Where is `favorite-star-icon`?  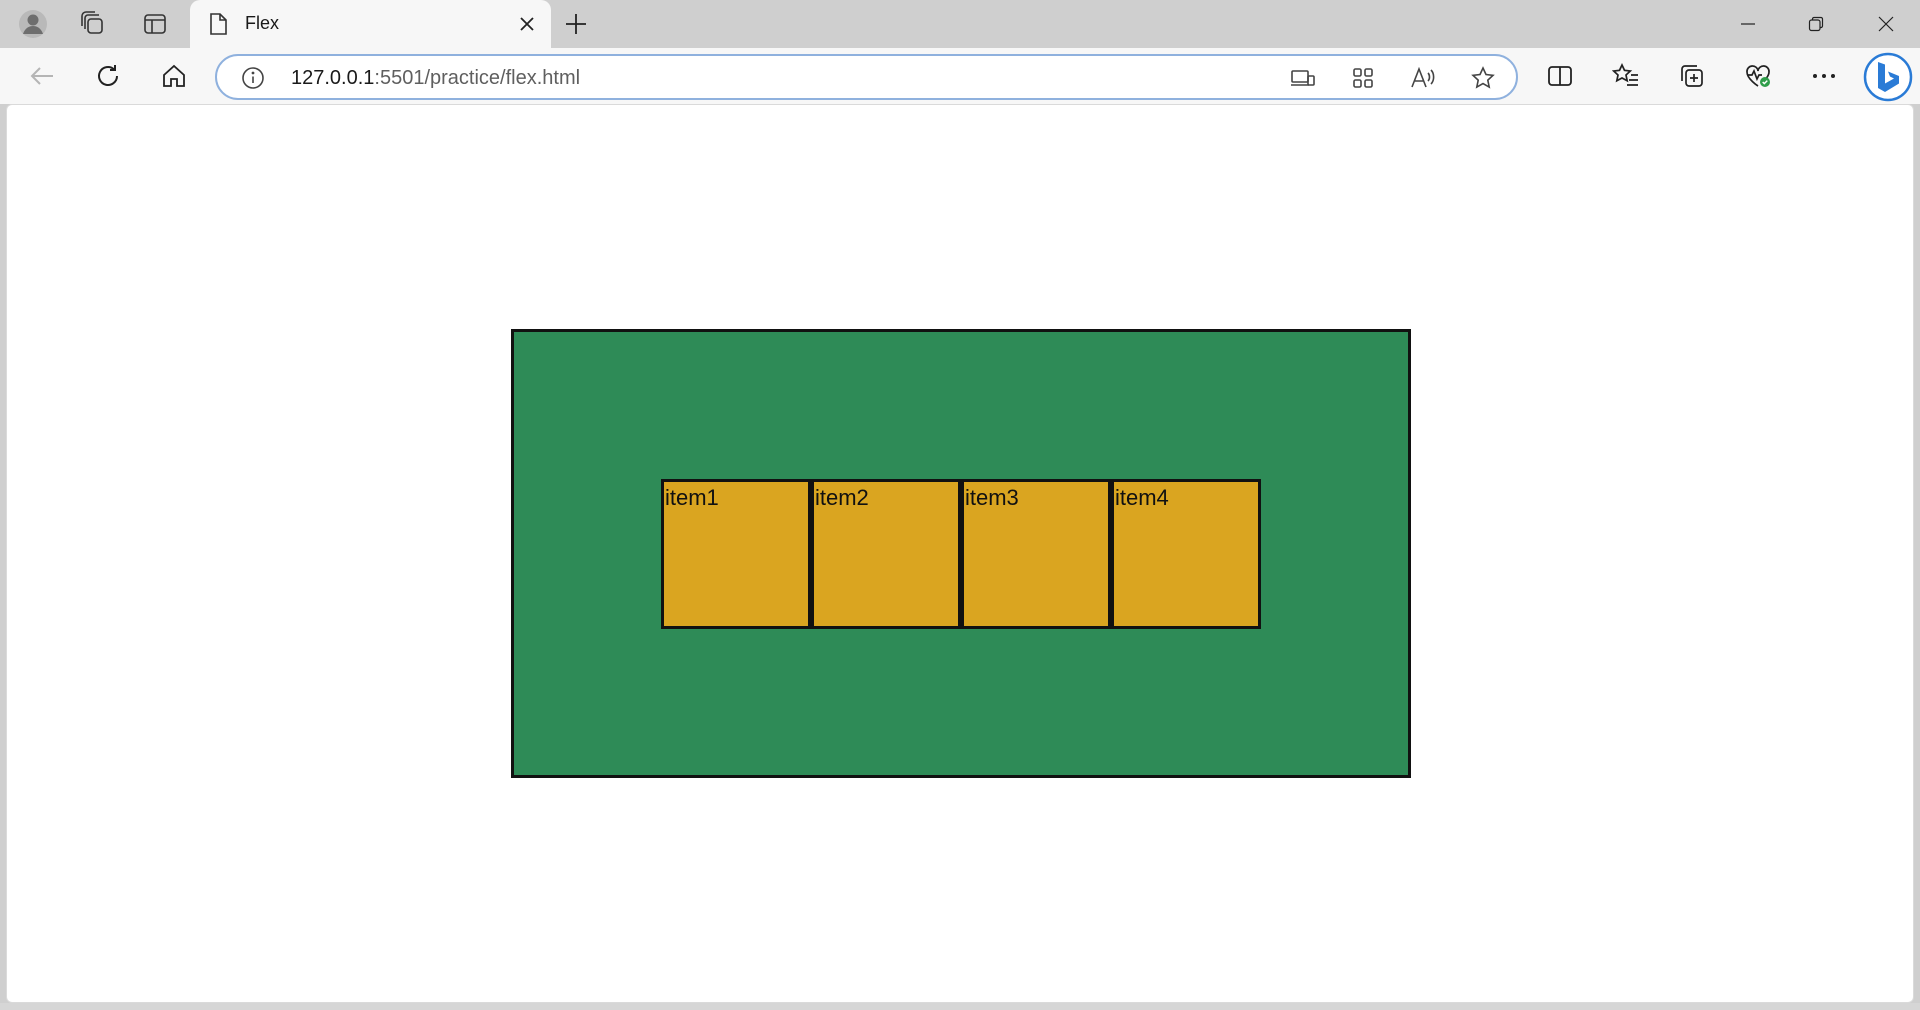 favorite-star-icon is located at coordinates (1483, 78).